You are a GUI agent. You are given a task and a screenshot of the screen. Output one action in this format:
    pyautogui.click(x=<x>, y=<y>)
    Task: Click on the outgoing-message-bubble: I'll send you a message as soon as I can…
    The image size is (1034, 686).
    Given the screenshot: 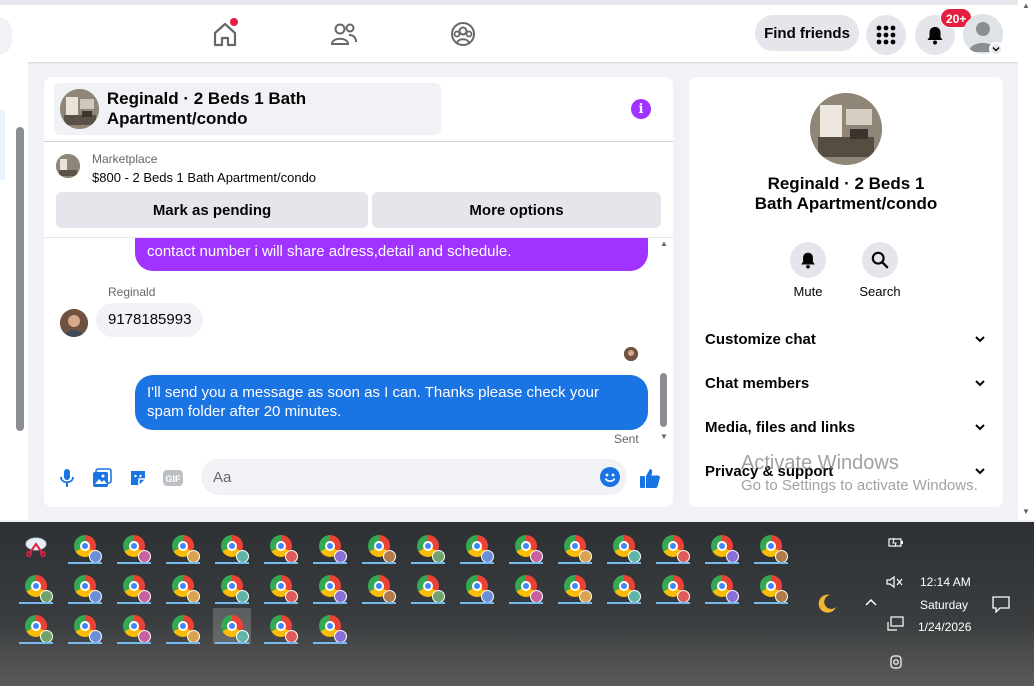 What is the action you would take?
    pyautogui.click(x=391, y=402)
    